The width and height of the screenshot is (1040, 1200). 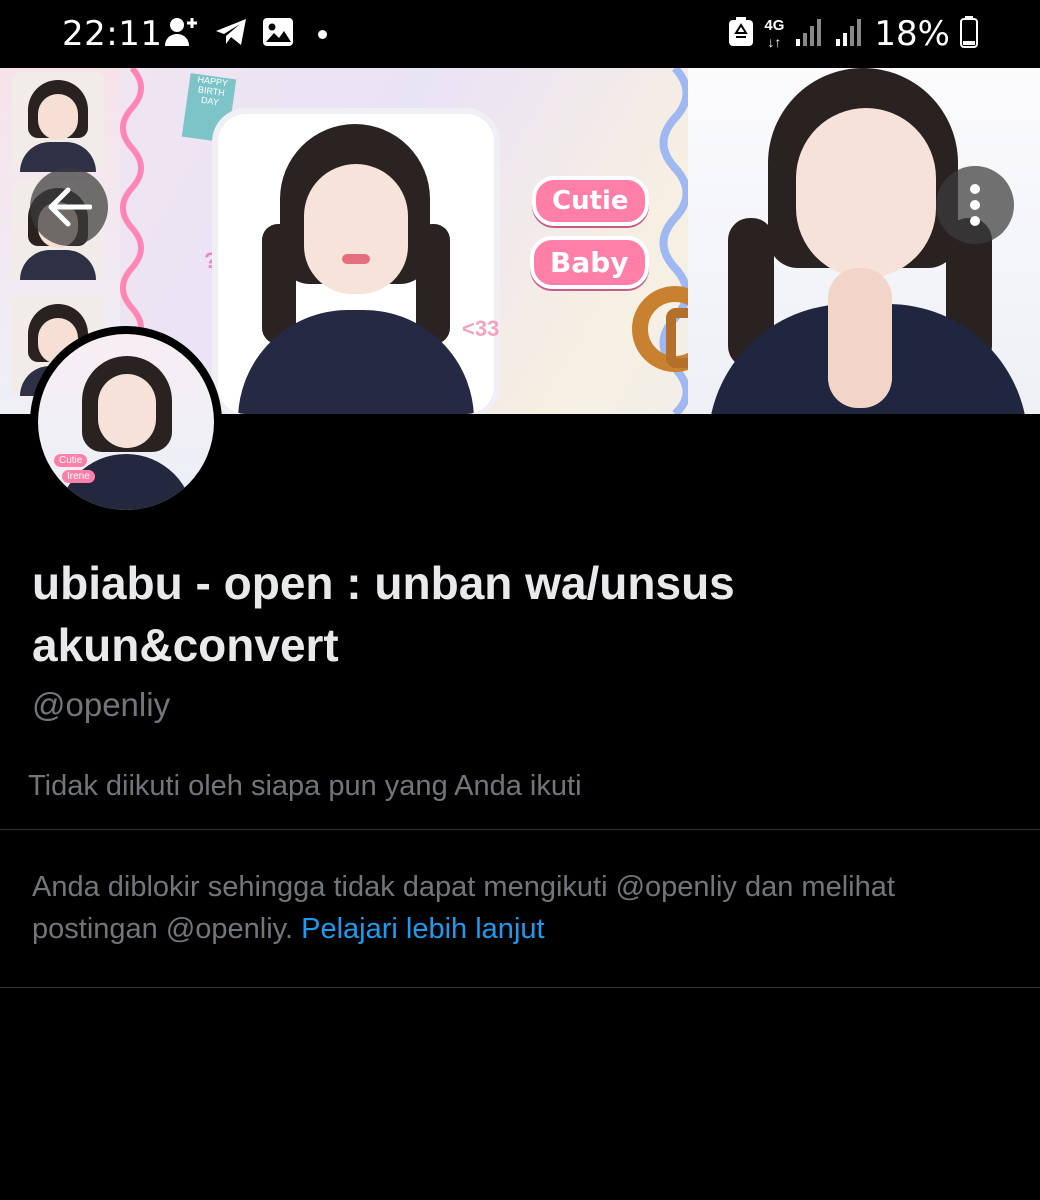 I want to click on more-vertical-icon, so click(x=975, y=205).